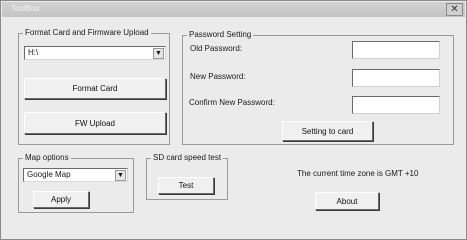 The image size is (467, 240). Describe the element at coordinates (61, 199) in the screenshot. I see `apply-button: Apply` at that location.